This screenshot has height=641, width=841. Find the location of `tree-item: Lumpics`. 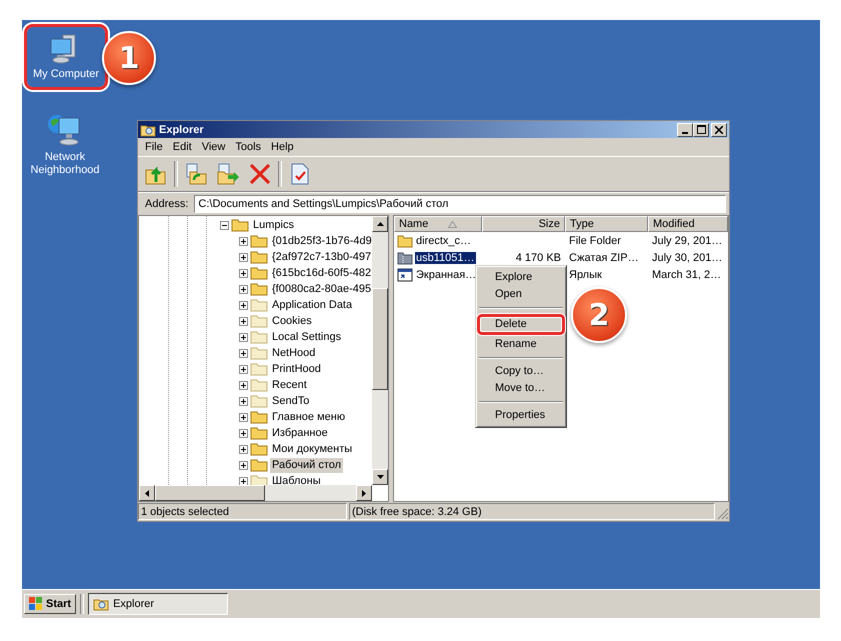

tree-item: Lumpics is located at coordinates (273, 225).